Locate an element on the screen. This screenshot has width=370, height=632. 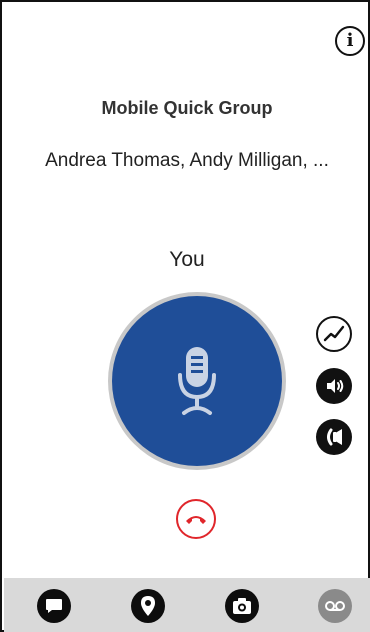
bottom-navigation is located at coordinates (187, 605).